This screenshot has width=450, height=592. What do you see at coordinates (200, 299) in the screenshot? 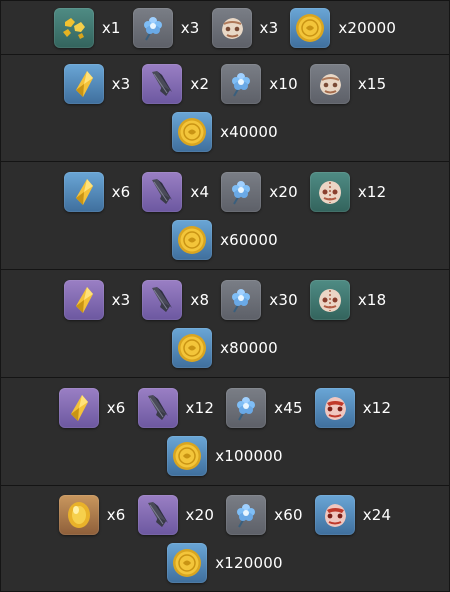
I see `material-quantity: x8` at bounding box center [200, 299].